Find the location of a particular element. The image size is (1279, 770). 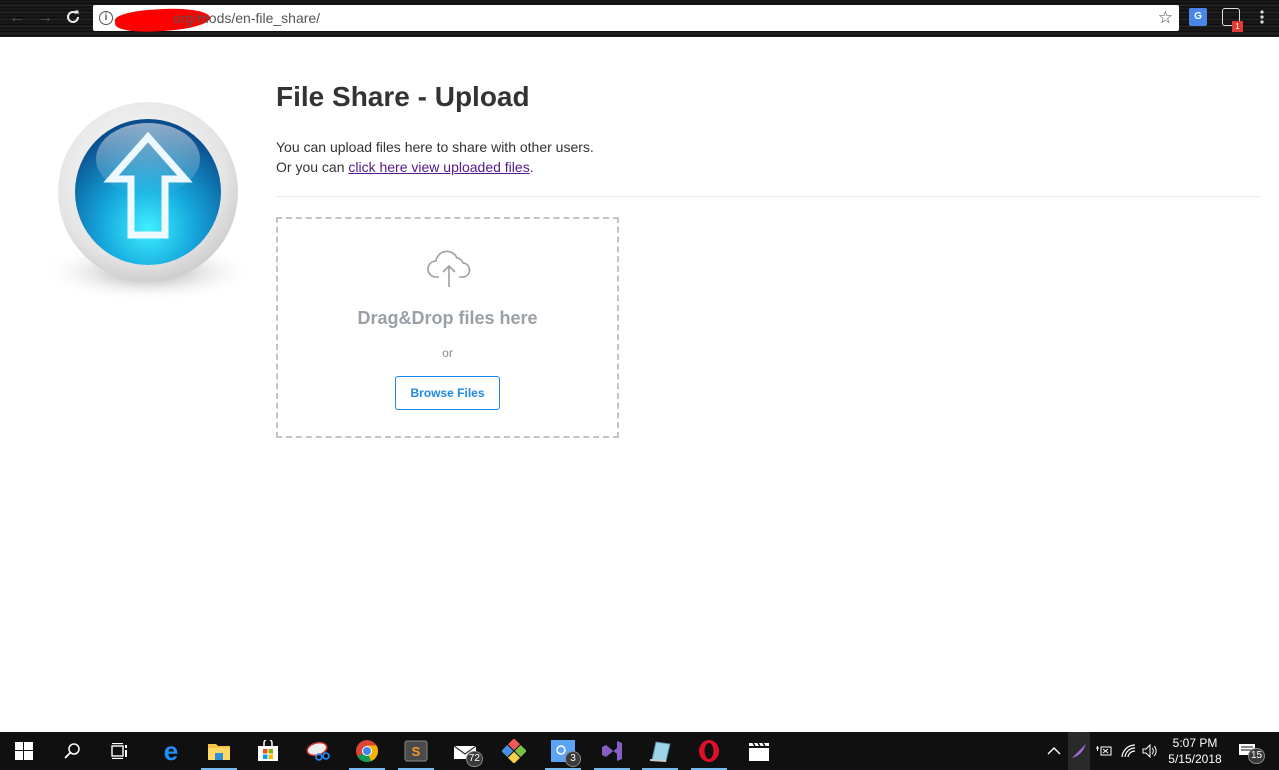

taskbar-app-visual-studio is located at coordinates (612, 751).